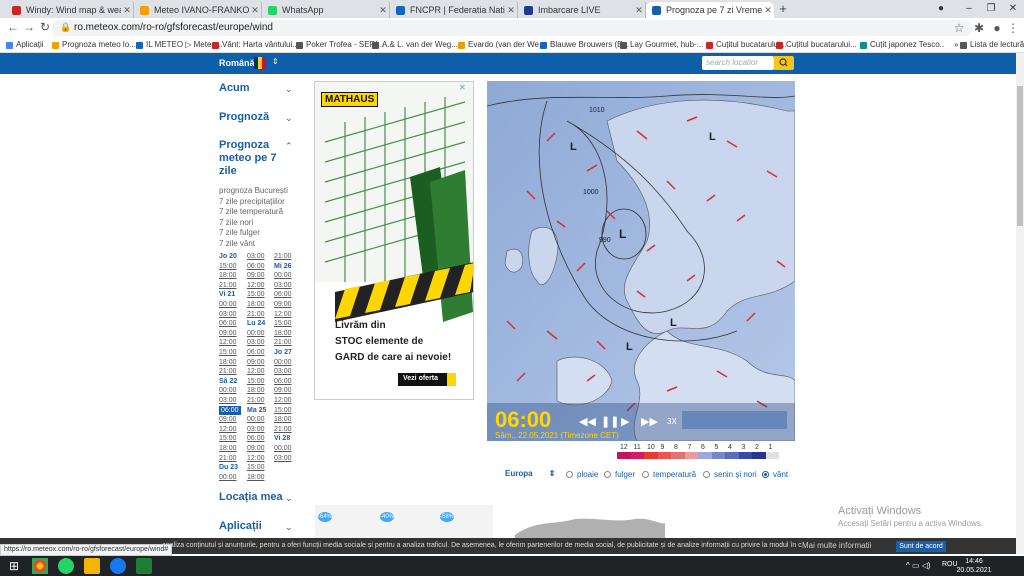 This screenshot has height=576, width=1024. Describe the element at coordinates (247, 158) in the screenshot. I see `nav-prognoza-7-line2: meteo pe 7` at that location.